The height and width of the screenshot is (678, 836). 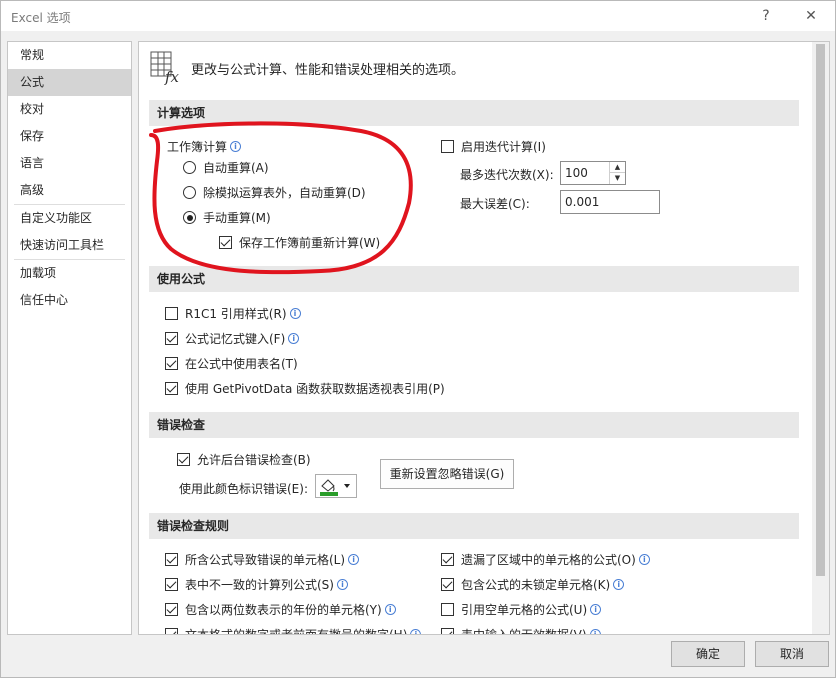 I want to click on rule-empty-cells-checkbox: 引用空单元格的公式(U) i, so click(x=521, y=609).